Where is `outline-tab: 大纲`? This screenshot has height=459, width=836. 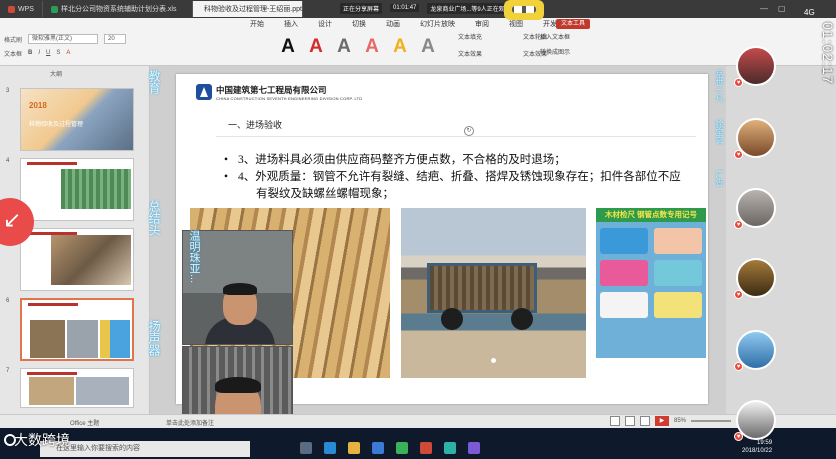 outline-tab: 大纲 is located at coordinates (74, 72).